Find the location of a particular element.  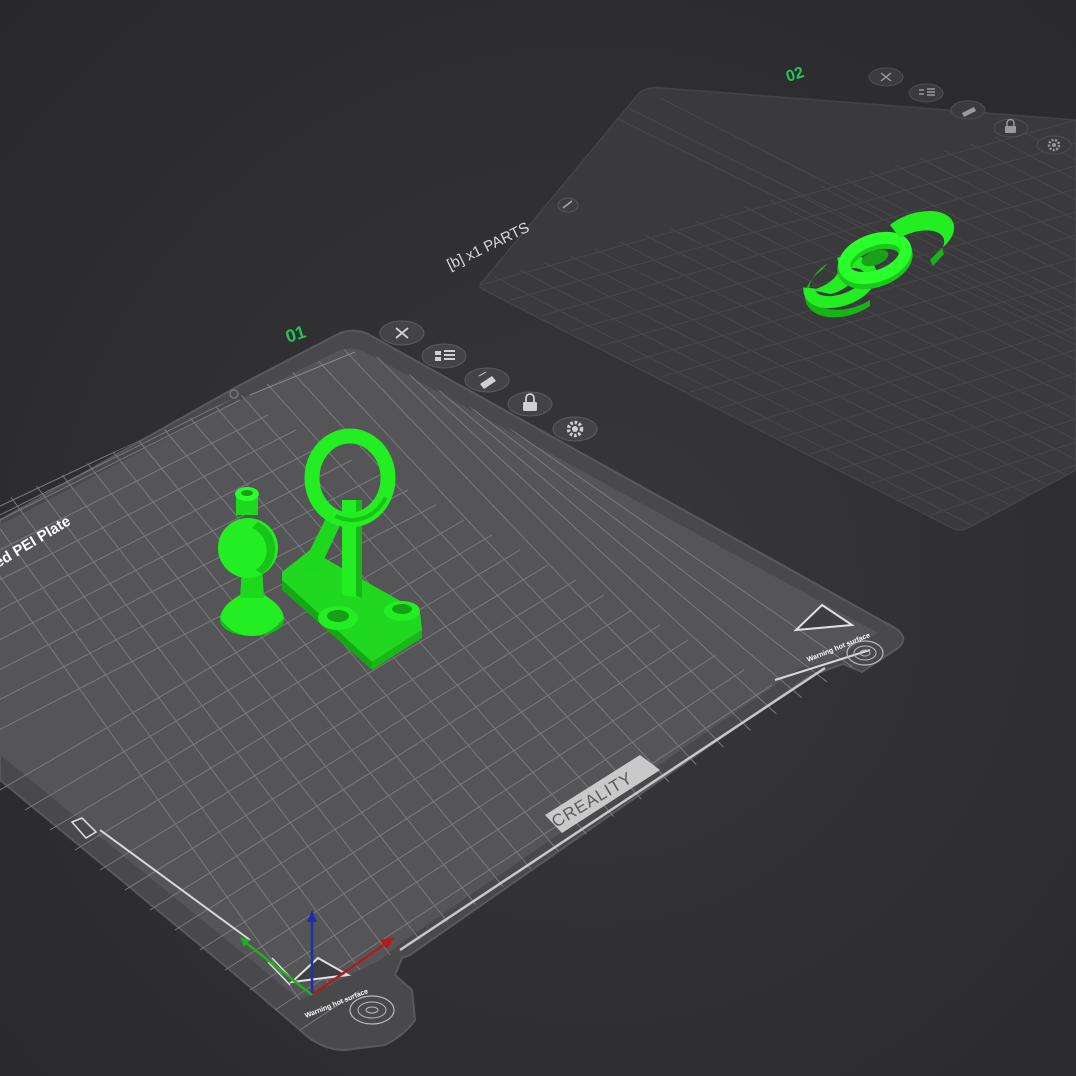

plate-01-index-label: 01 is located at coordinates (295, 334).